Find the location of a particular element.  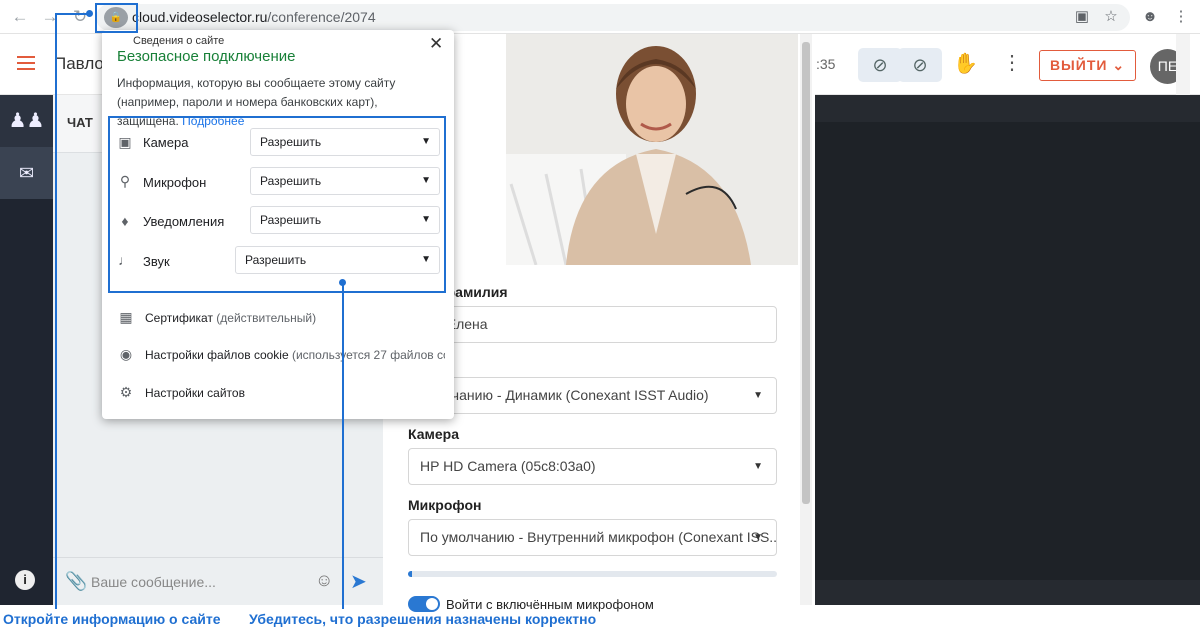

certificate-icon: ▦ is located at coordinates (126, 317).